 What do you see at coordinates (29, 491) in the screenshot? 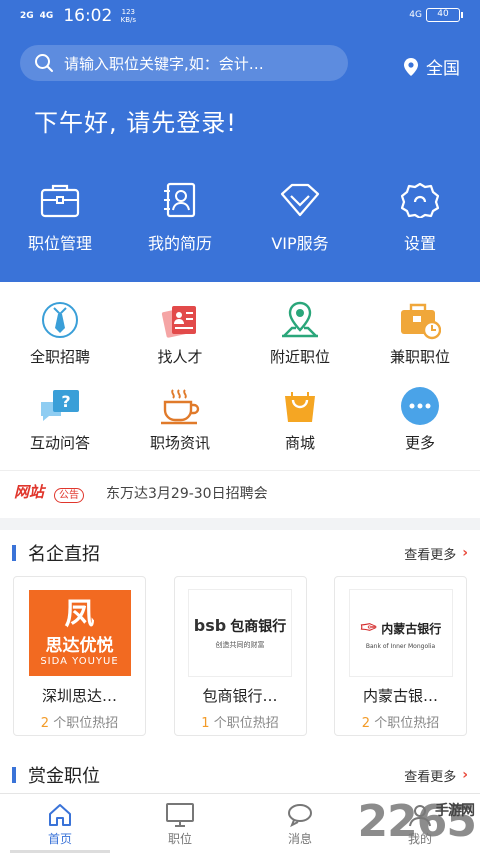
I see `notice-badge-main: 网站` at bounding box center [29, 491].